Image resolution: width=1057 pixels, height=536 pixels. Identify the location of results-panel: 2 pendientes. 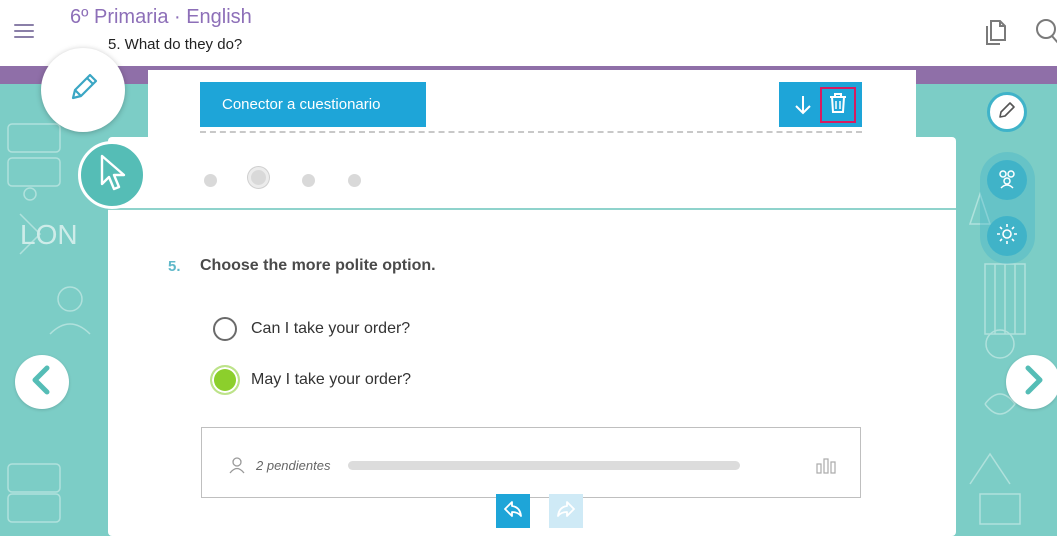
(531, 462).